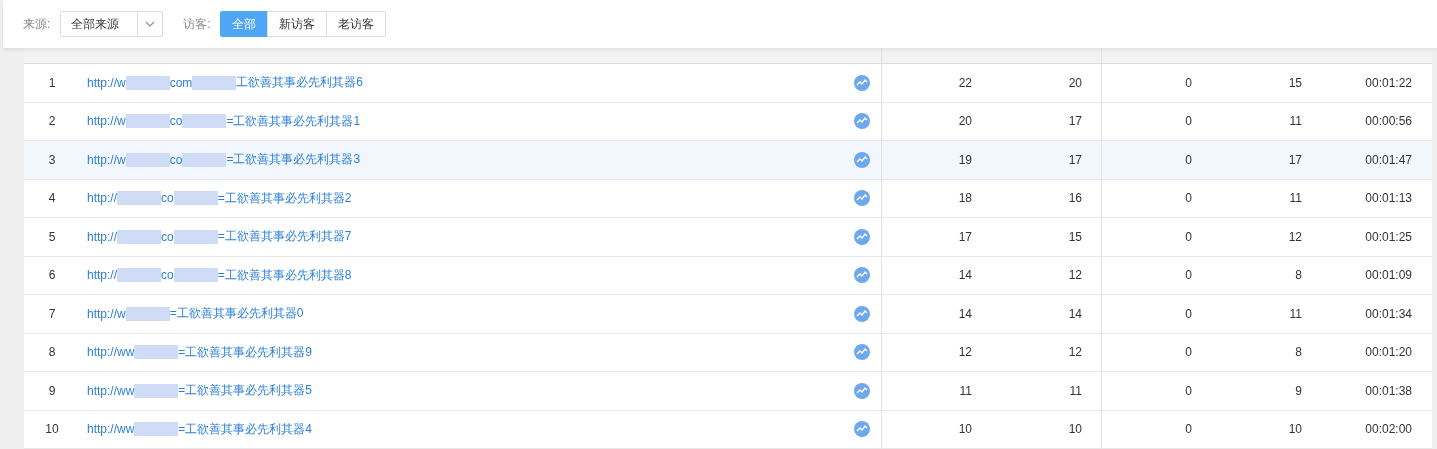 This screenshot has height=449, width=1437. Describe the element at coordinates (1388, 159) in the screenshot. I see `table-cell: 00:01:47` at that location.